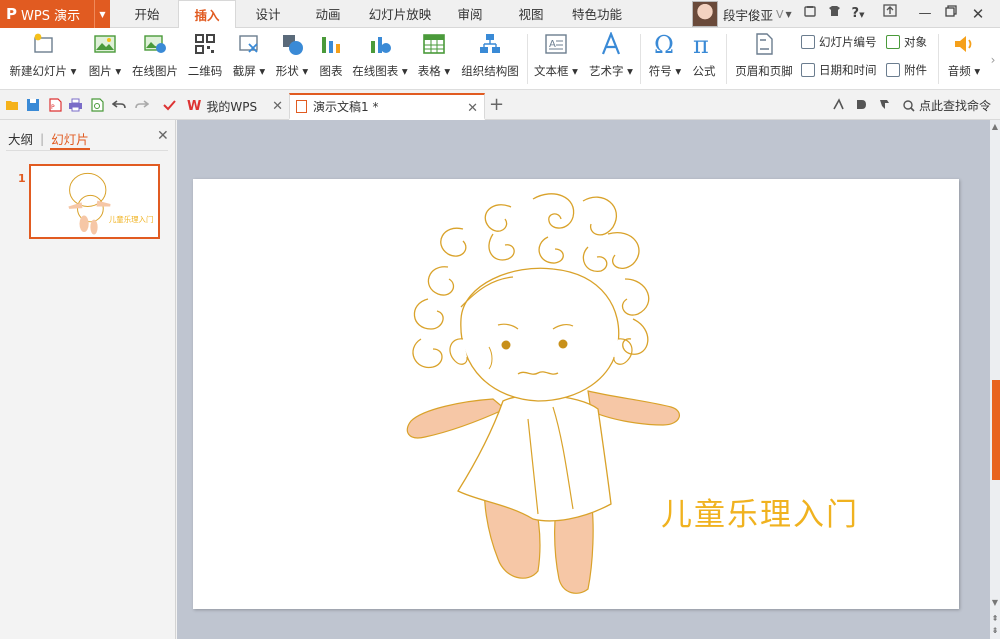 The image size is (1000, 639). I want to click on print-icon, so click(75, 105).